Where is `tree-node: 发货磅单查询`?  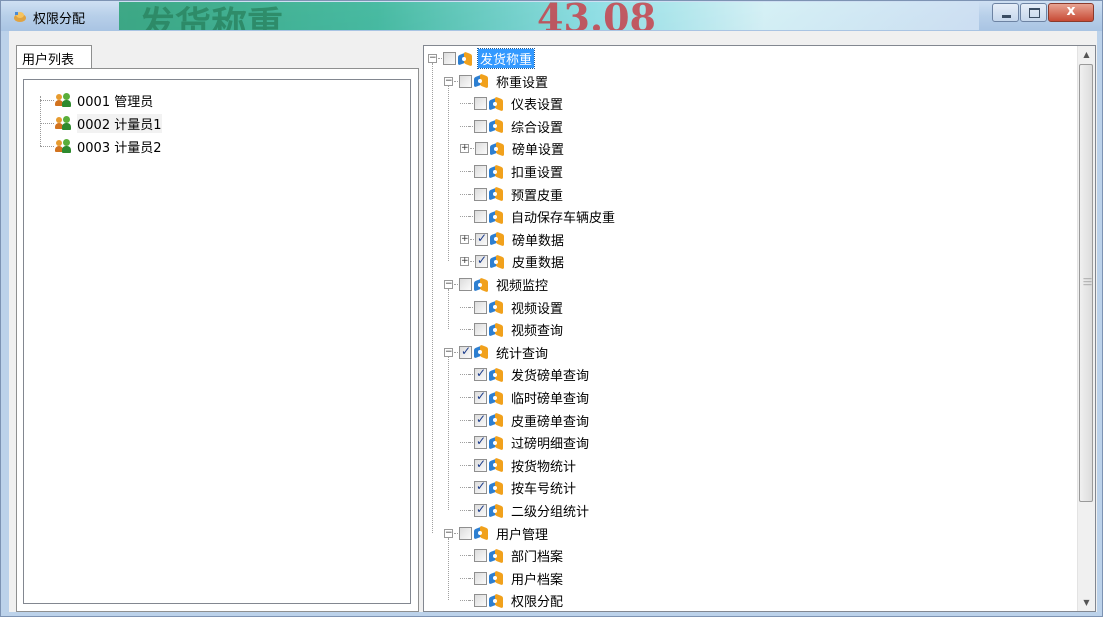 tree-node: 发货磅单查询 is located at coordinates (525, 374).